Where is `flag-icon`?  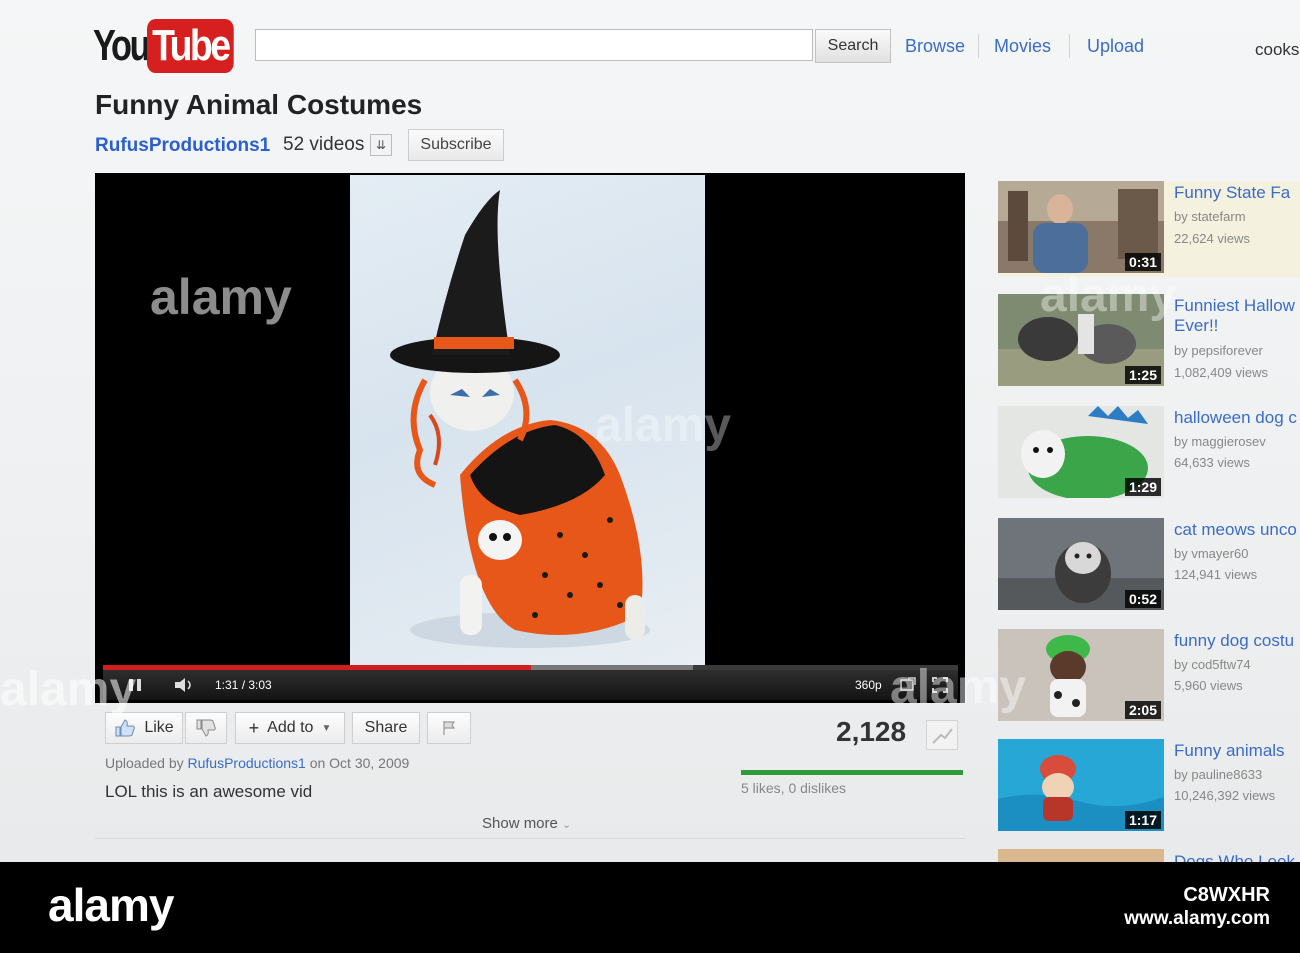
flag-icon is located at coordinates (449, 728).